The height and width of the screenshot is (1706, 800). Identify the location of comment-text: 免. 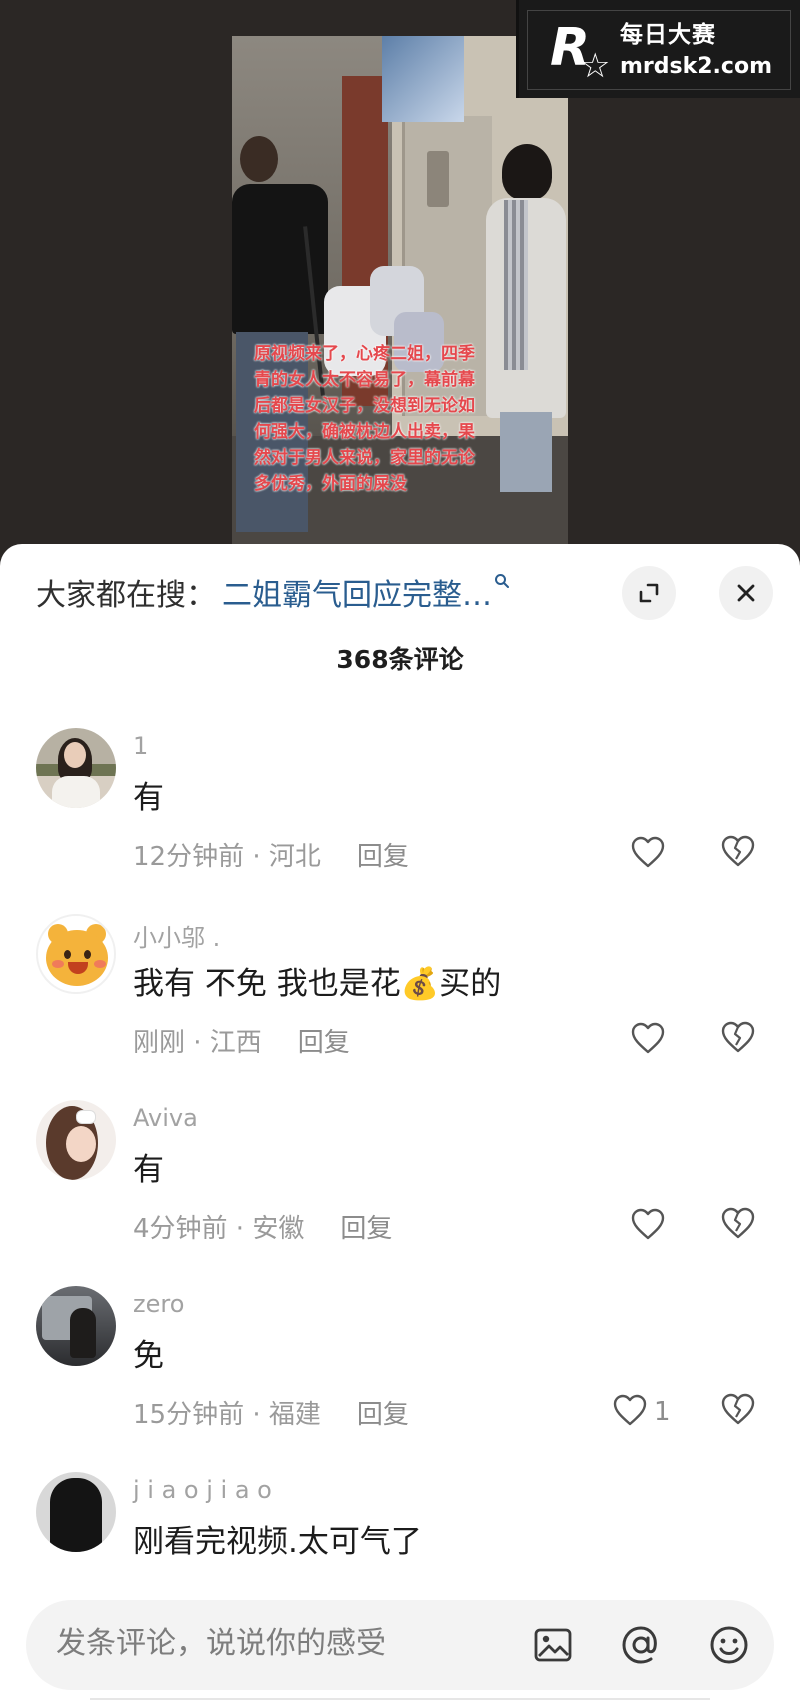
(148, 1356).